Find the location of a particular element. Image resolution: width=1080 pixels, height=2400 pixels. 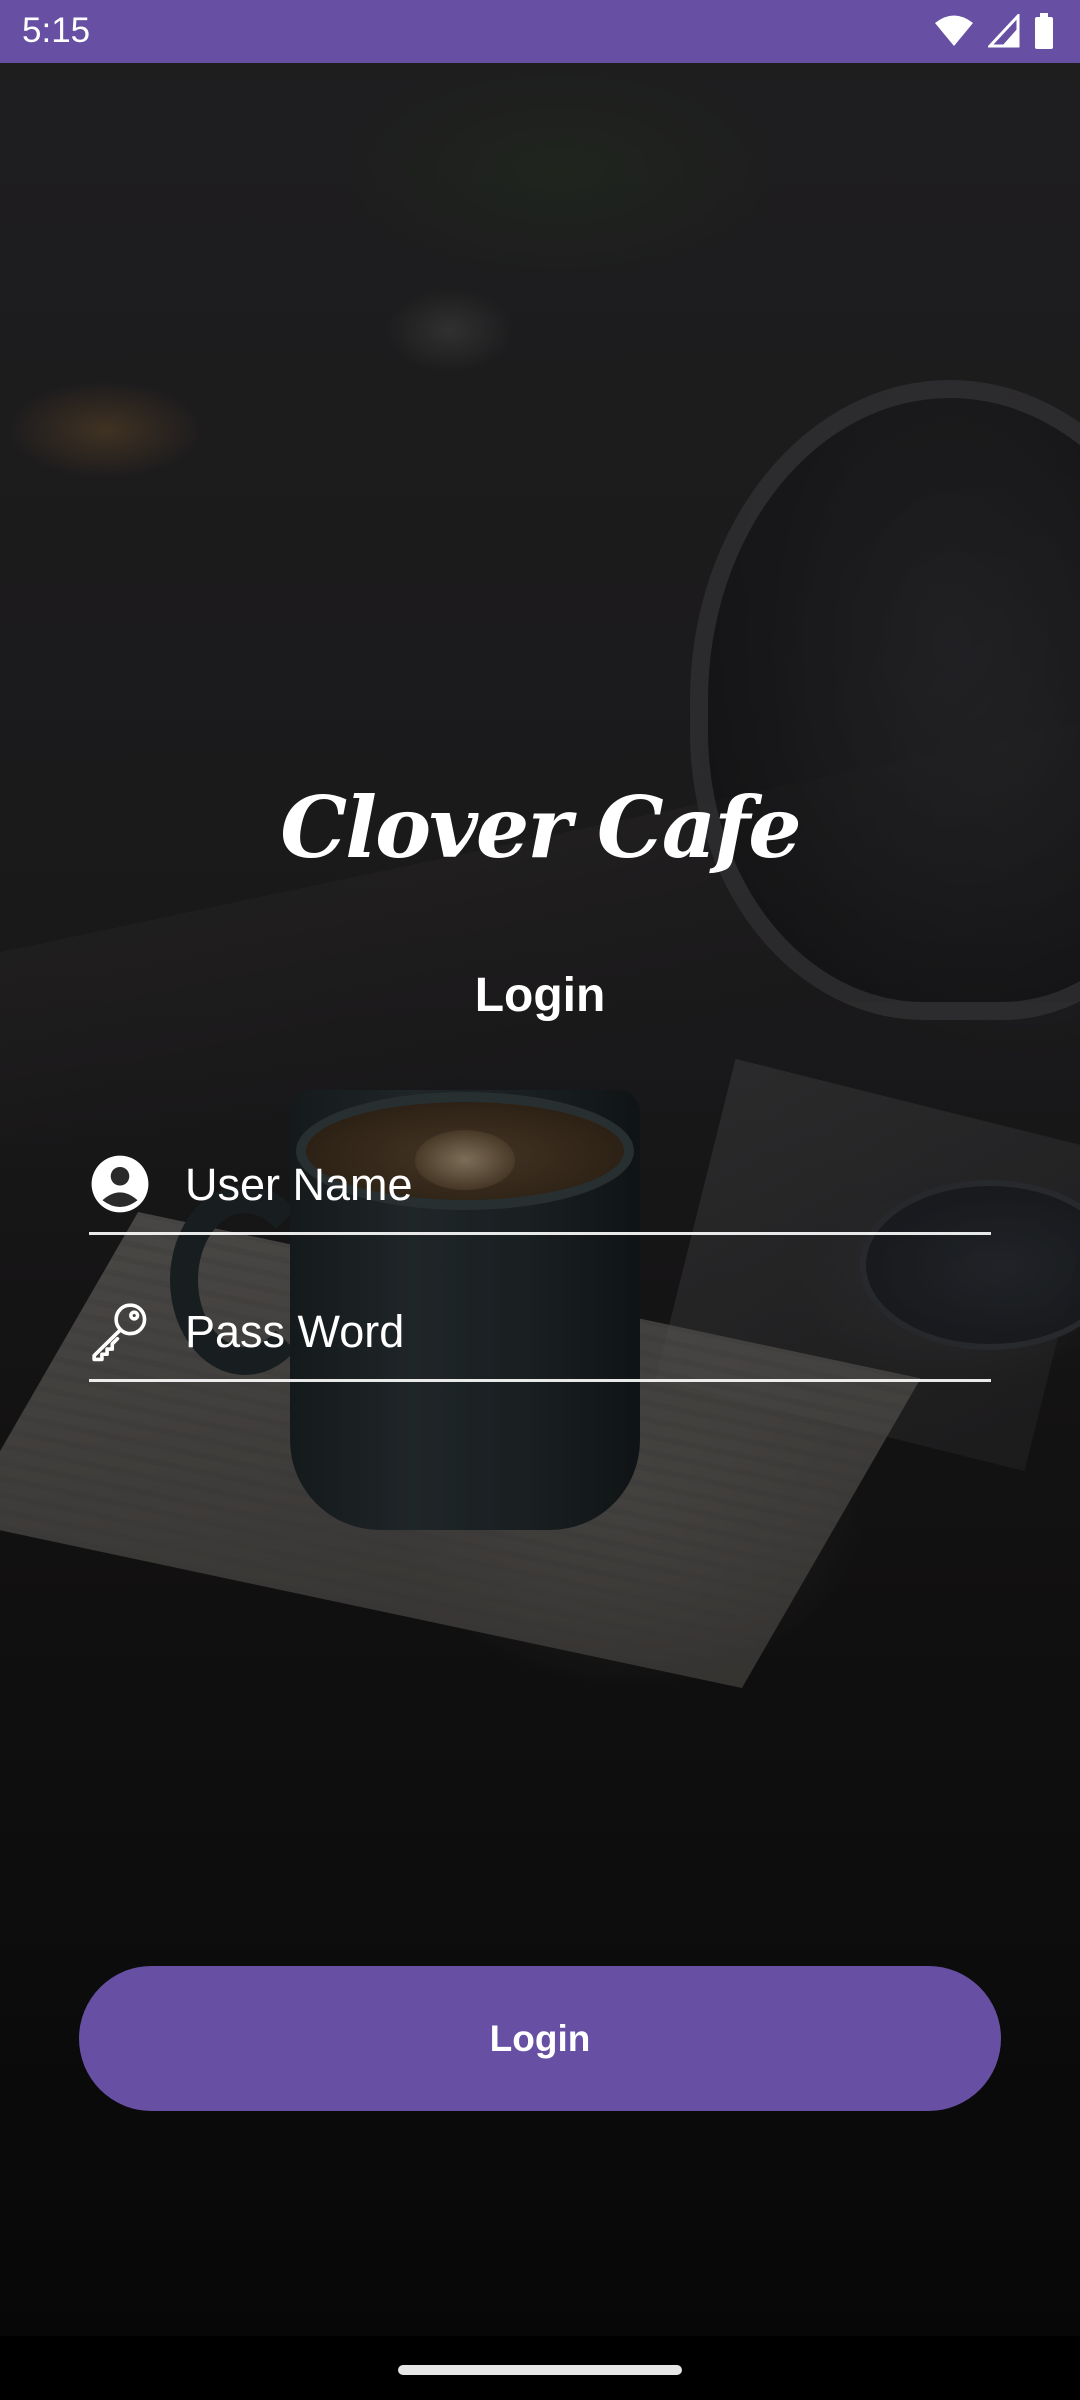

cellular-signal-icon is located at coordinates (1004, 31).